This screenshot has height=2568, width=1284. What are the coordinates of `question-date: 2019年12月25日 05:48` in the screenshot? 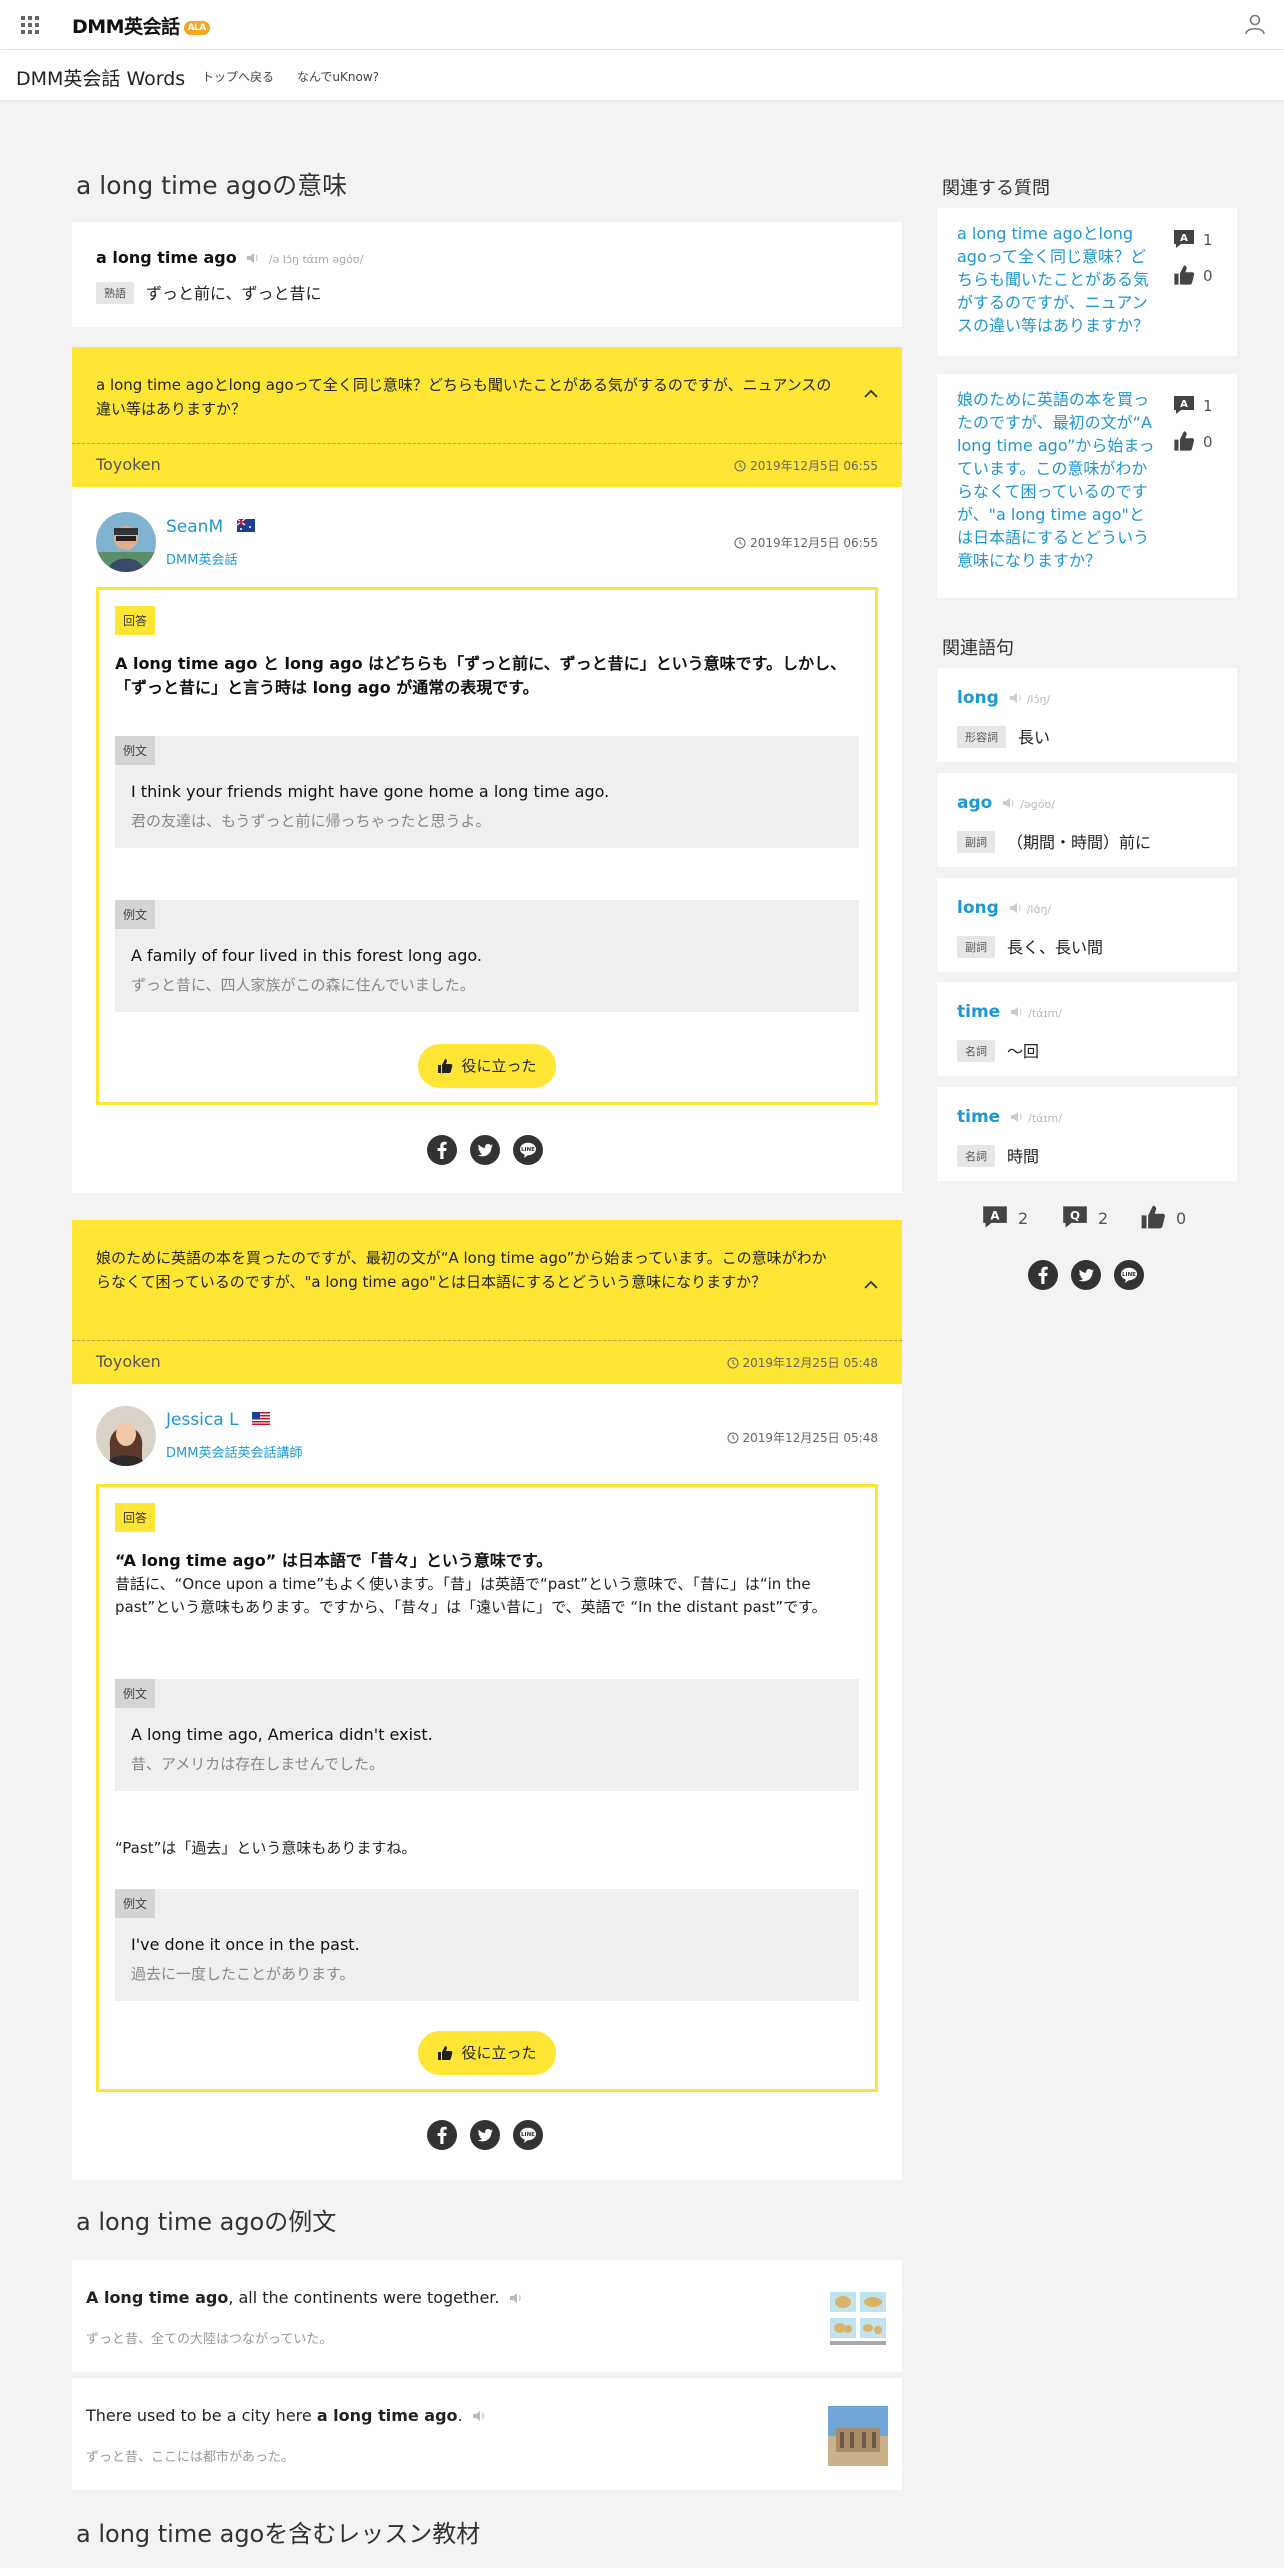 It's located at (802, 1362).